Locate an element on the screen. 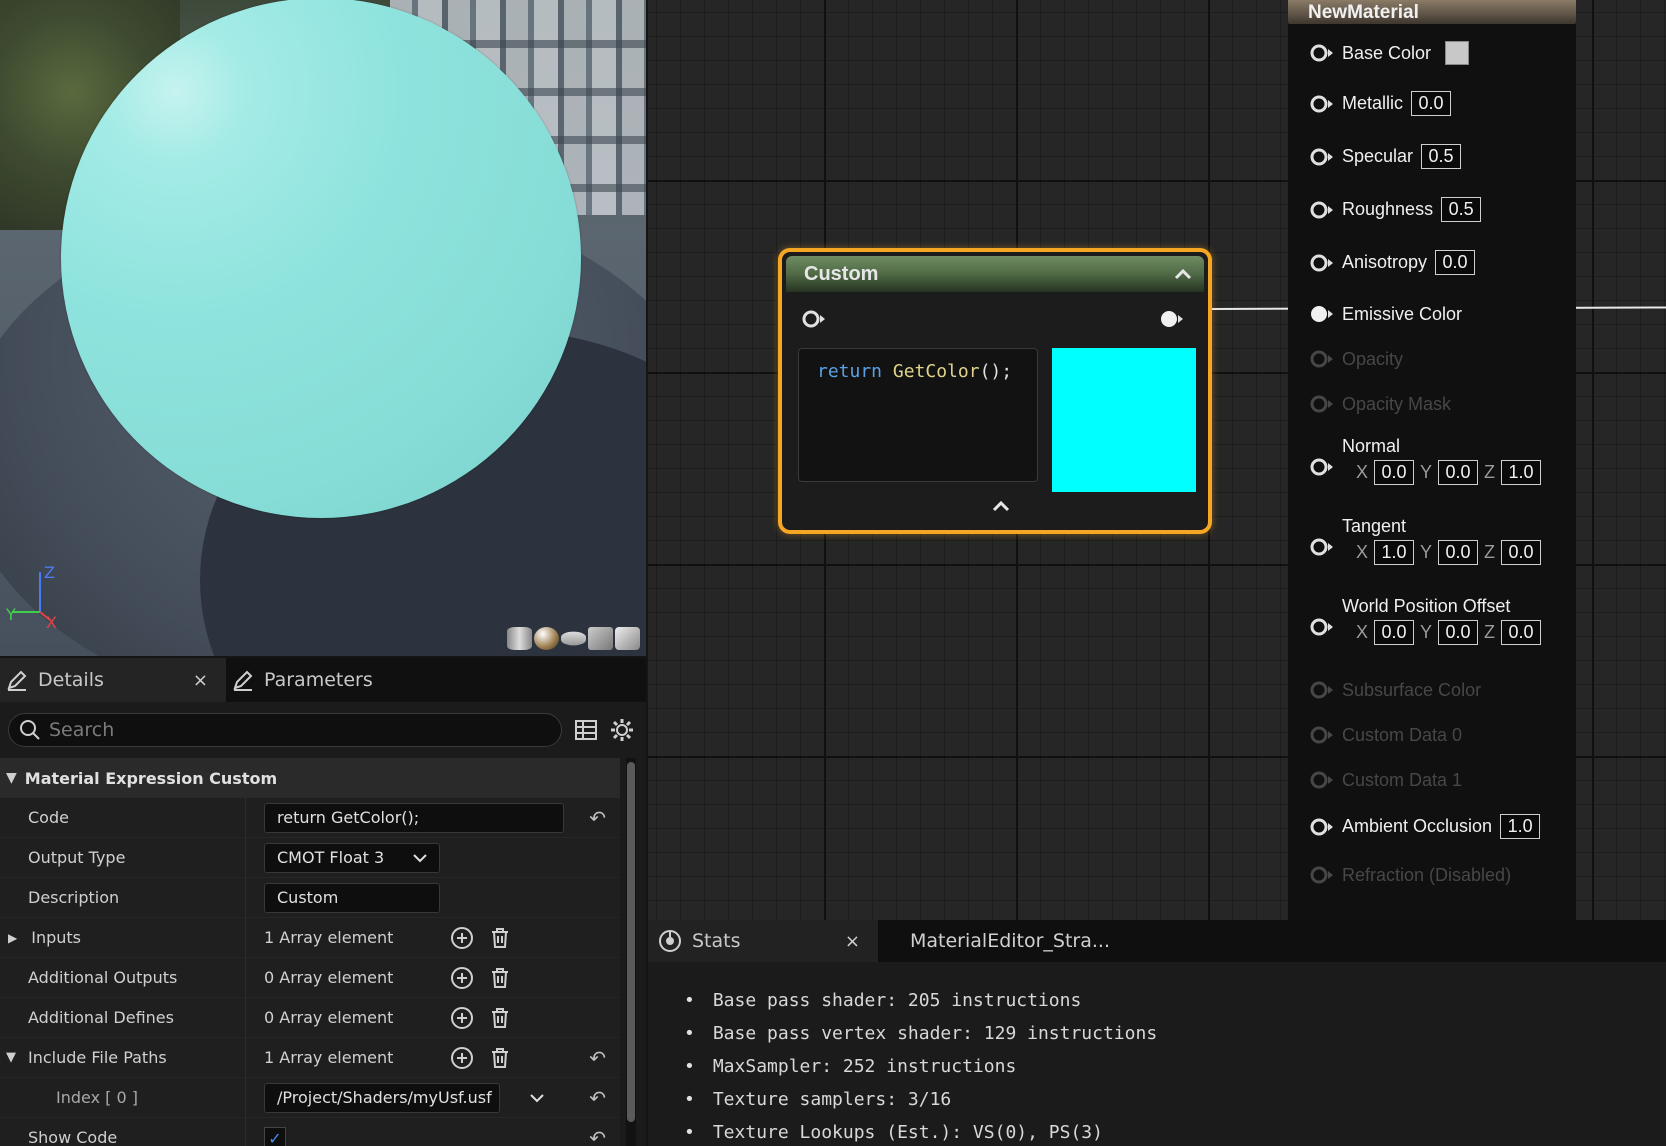 Image resolution: width=1666 pixels, height=1146 pixels. wpo-x: 0.0 is located at coordinates (1394, 632).